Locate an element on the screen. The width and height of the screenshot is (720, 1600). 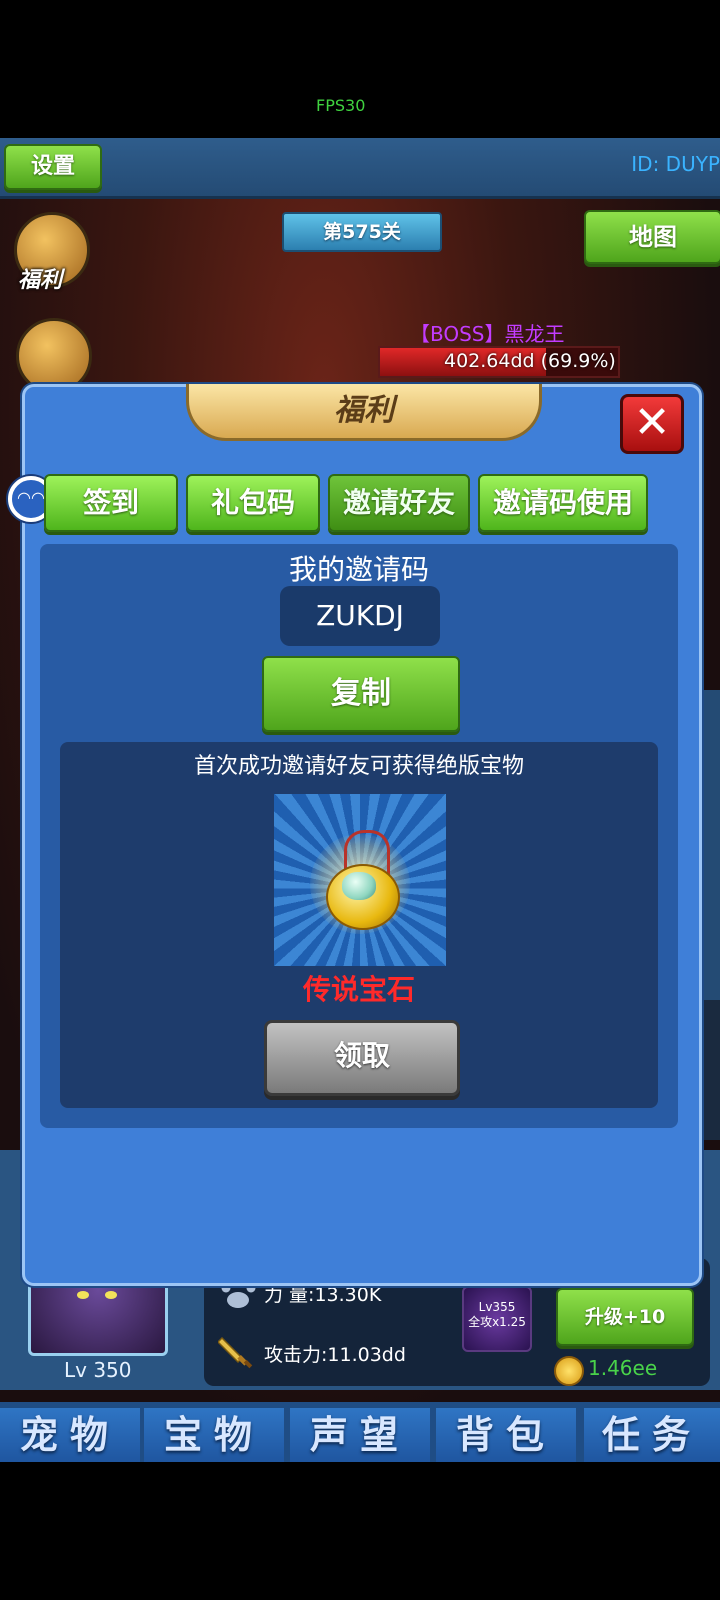
close-icon: ✕ is located at coordinates (652, 422).